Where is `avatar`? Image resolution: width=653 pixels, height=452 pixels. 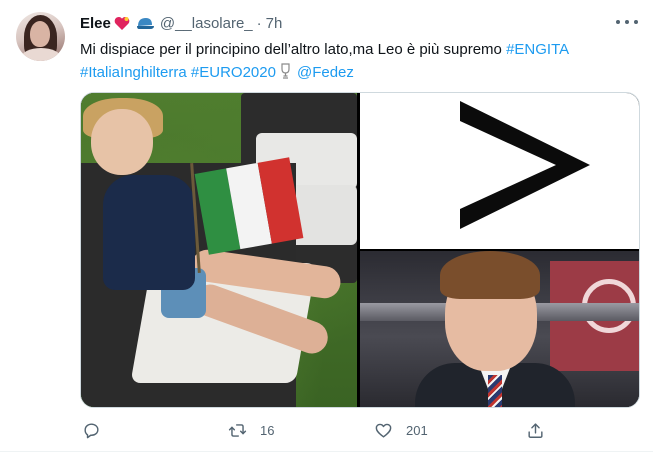
avatar is located at coordinates (40, 36).